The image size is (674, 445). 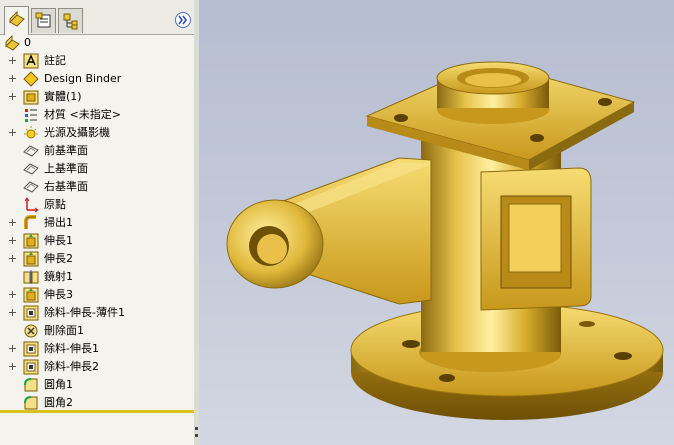 What do you see at coordinates (31, 61) in the screenshot?
I see `annotations-icon` at bounding box center [31, 61].